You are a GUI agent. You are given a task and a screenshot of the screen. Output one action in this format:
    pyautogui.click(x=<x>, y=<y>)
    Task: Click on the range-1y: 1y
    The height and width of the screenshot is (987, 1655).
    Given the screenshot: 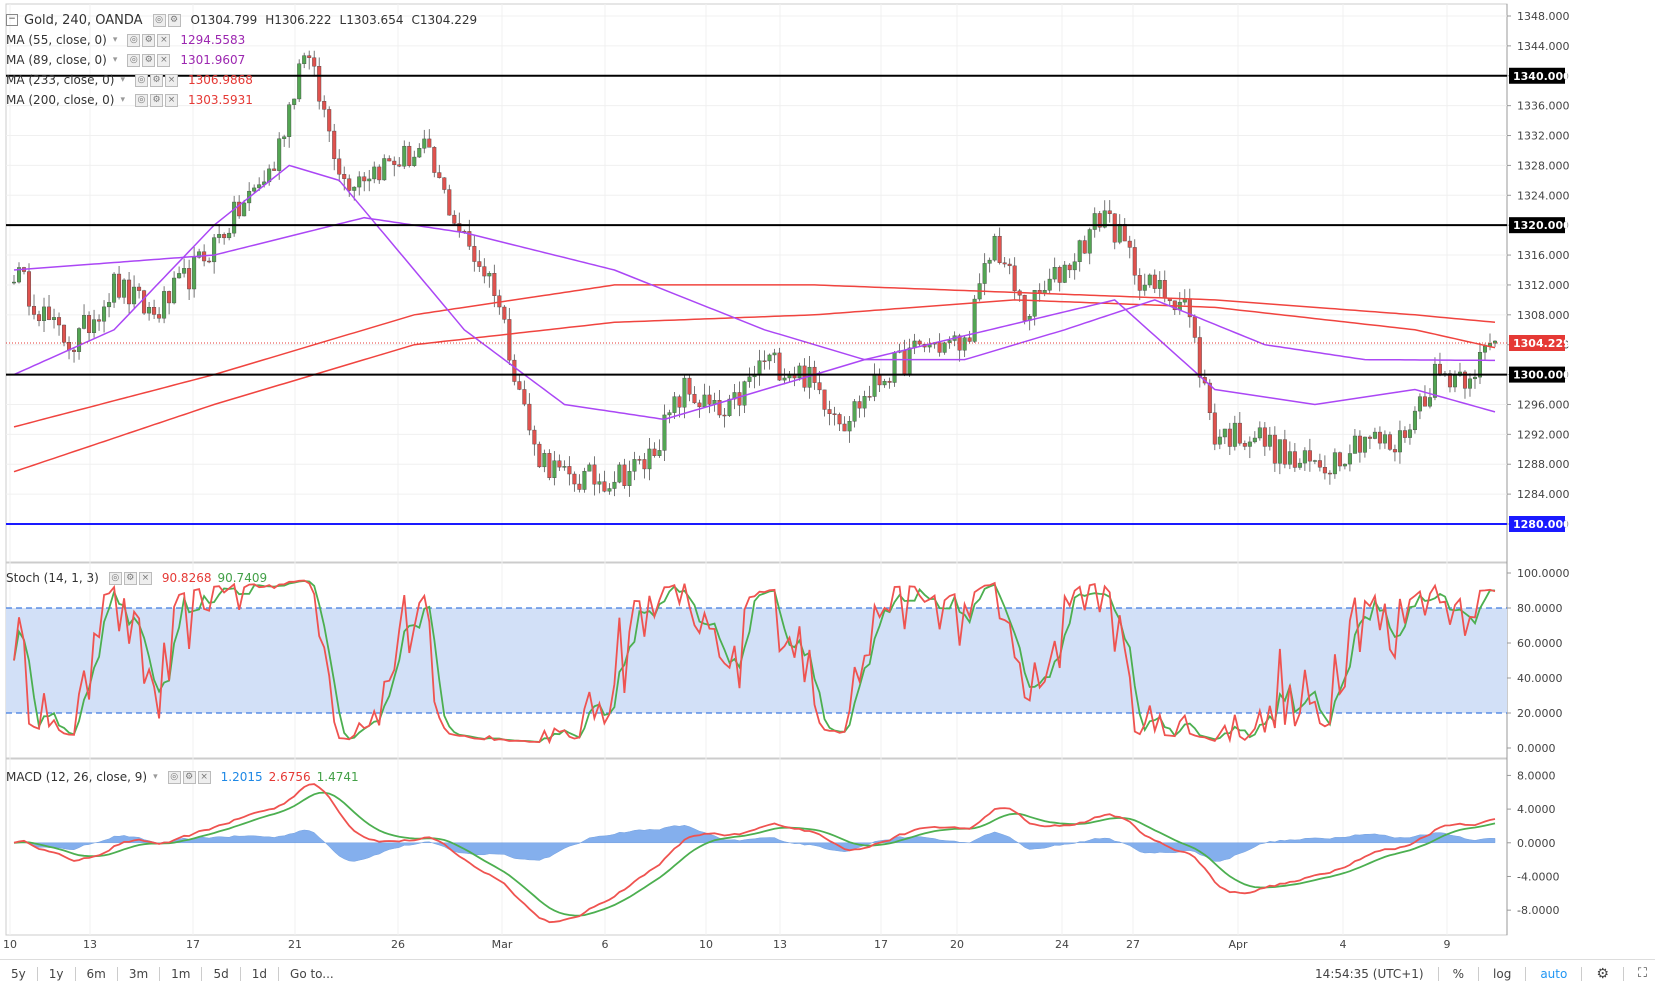 What is the action you would take?
    pyautogui.click(x=56, y=974)
    